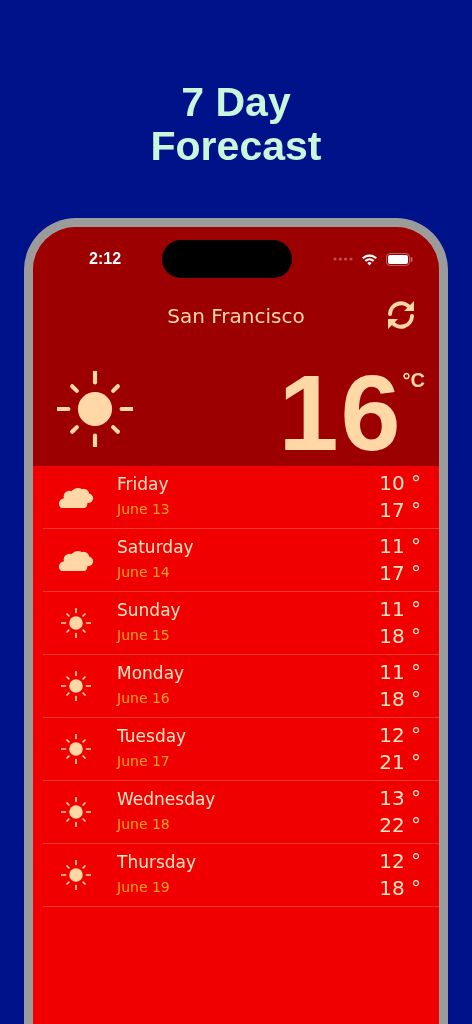 The height and width of the screenshot is (1024, 472). I want to click on status-time: 2:12, so click(105, 259).